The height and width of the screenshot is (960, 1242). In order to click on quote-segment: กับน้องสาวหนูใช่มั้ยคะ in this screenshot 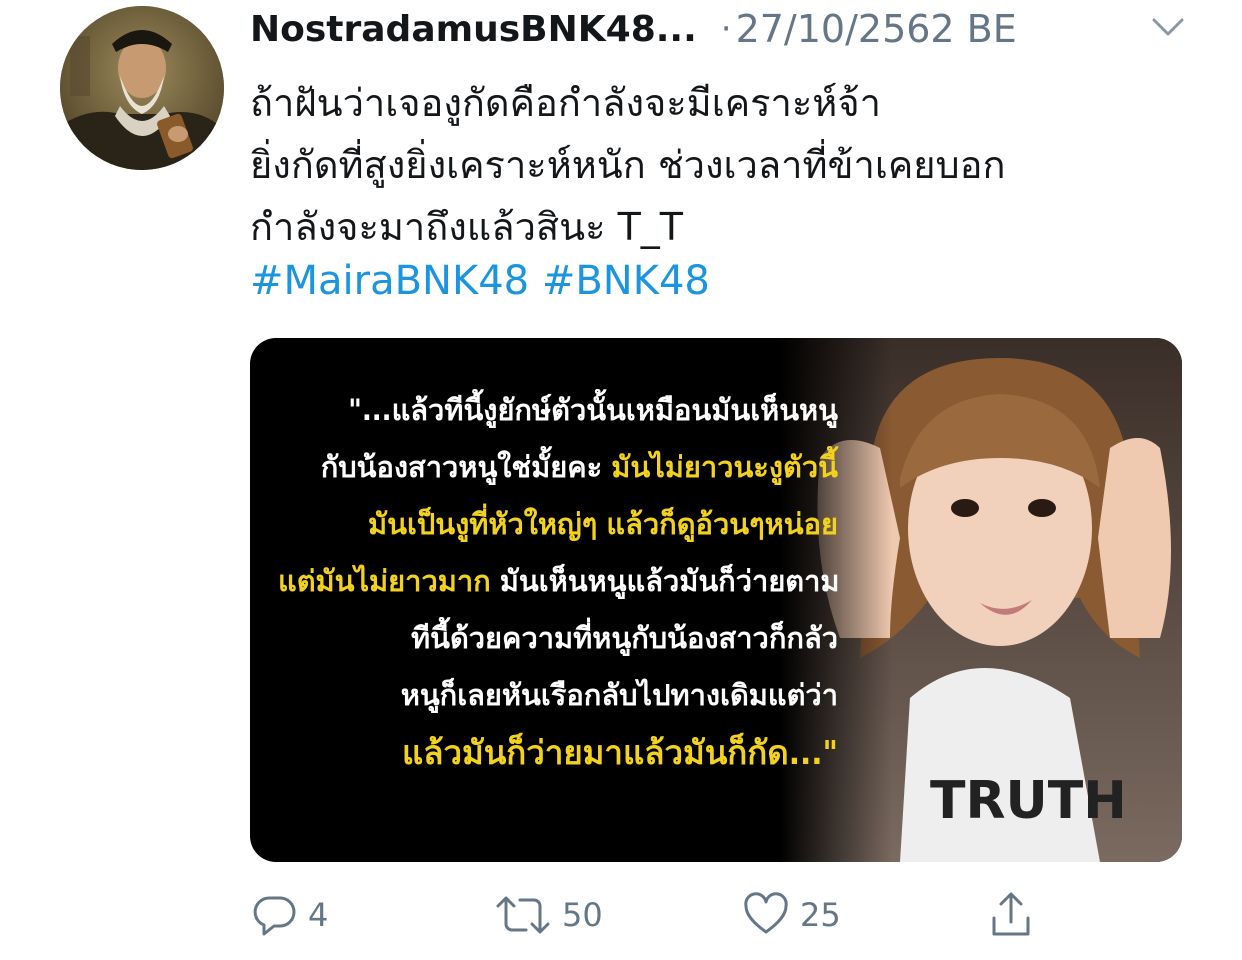, I will do `click(466, 467)`.